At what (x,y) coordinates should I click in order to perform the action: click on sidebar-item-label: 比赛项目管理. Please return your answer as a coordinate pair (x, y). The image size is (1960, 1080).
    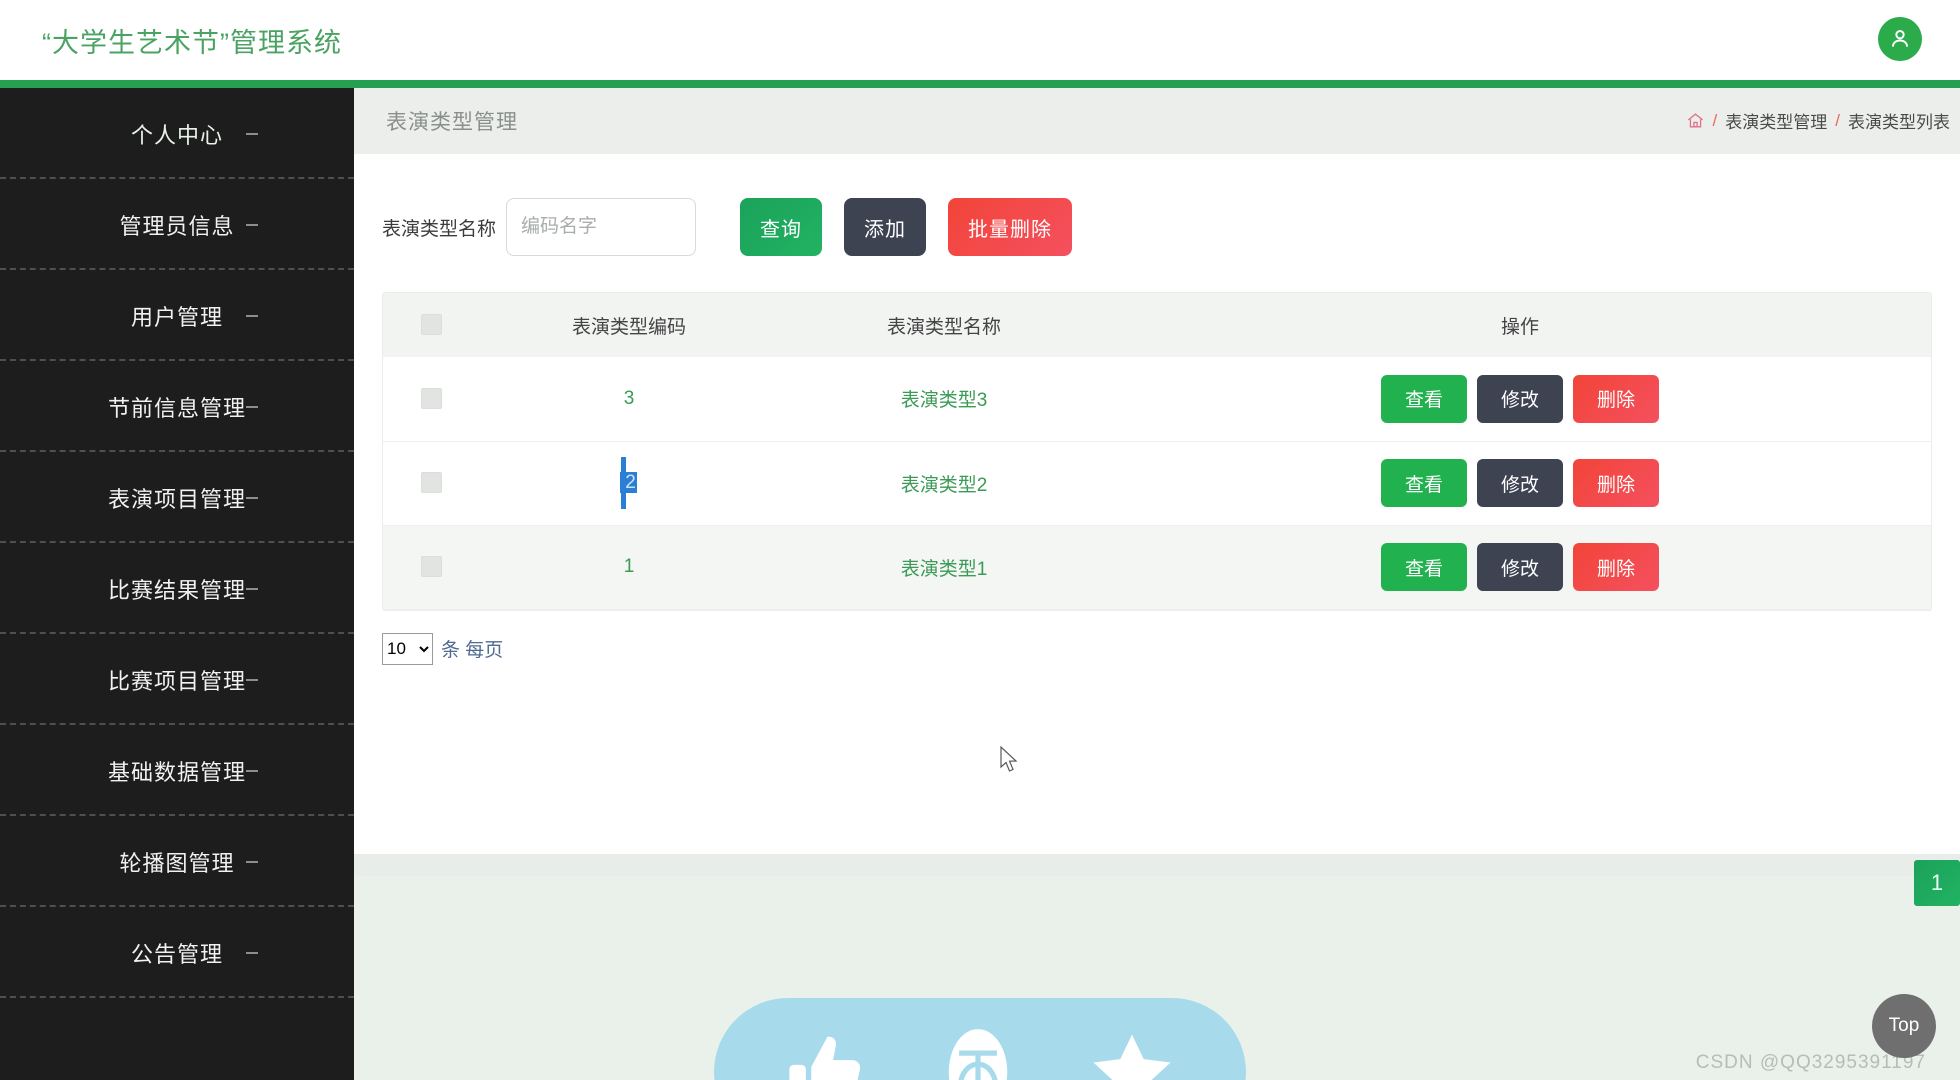
    Looking at the image, I should click on (176, 681).